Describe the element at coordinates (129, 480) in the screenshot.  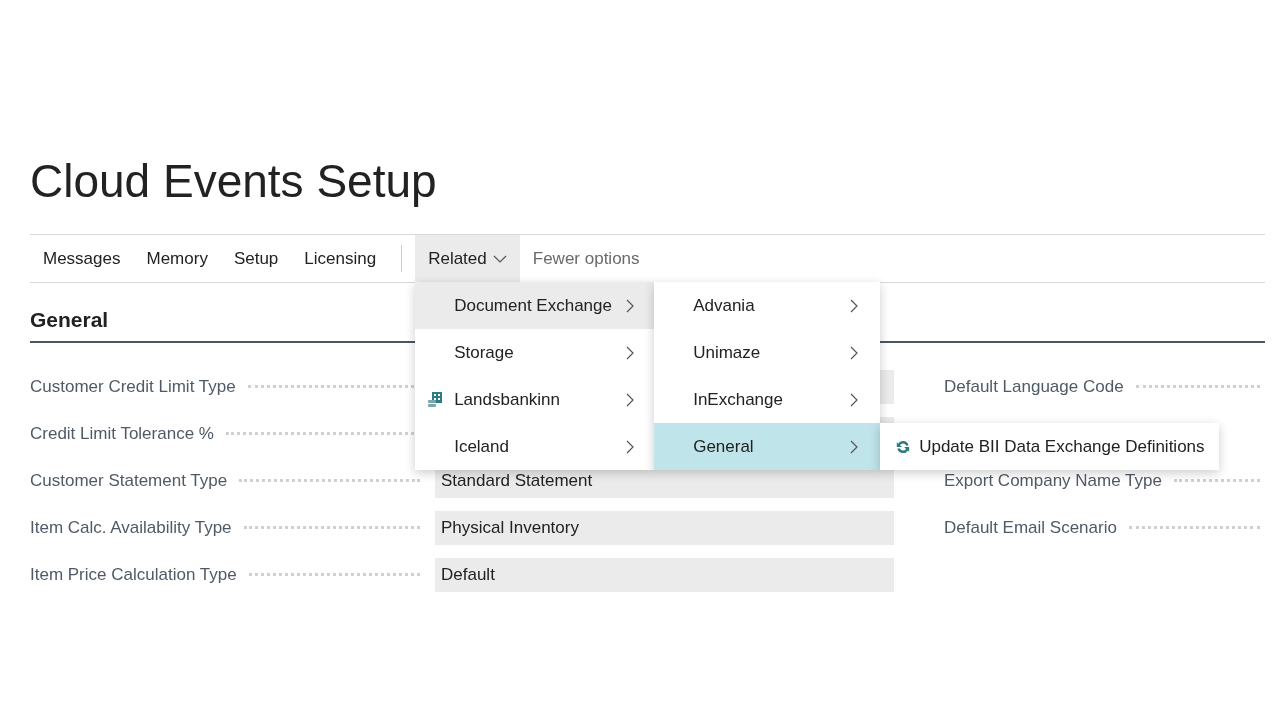
I see `field-label: Customer Statement Type` at that location.